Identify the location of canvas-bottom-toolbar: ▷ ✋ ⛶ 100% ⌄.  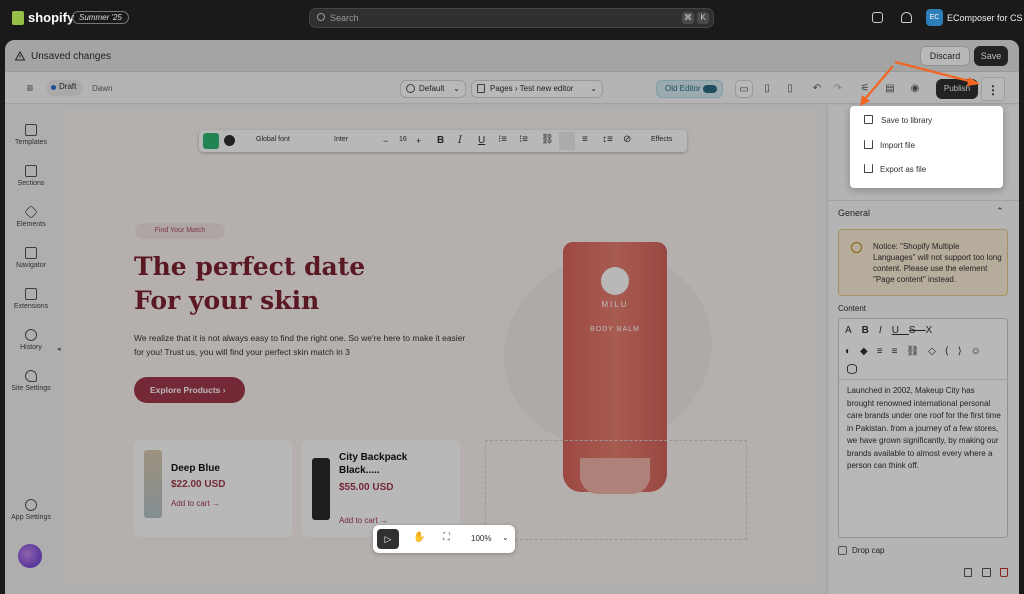
(444, 539).